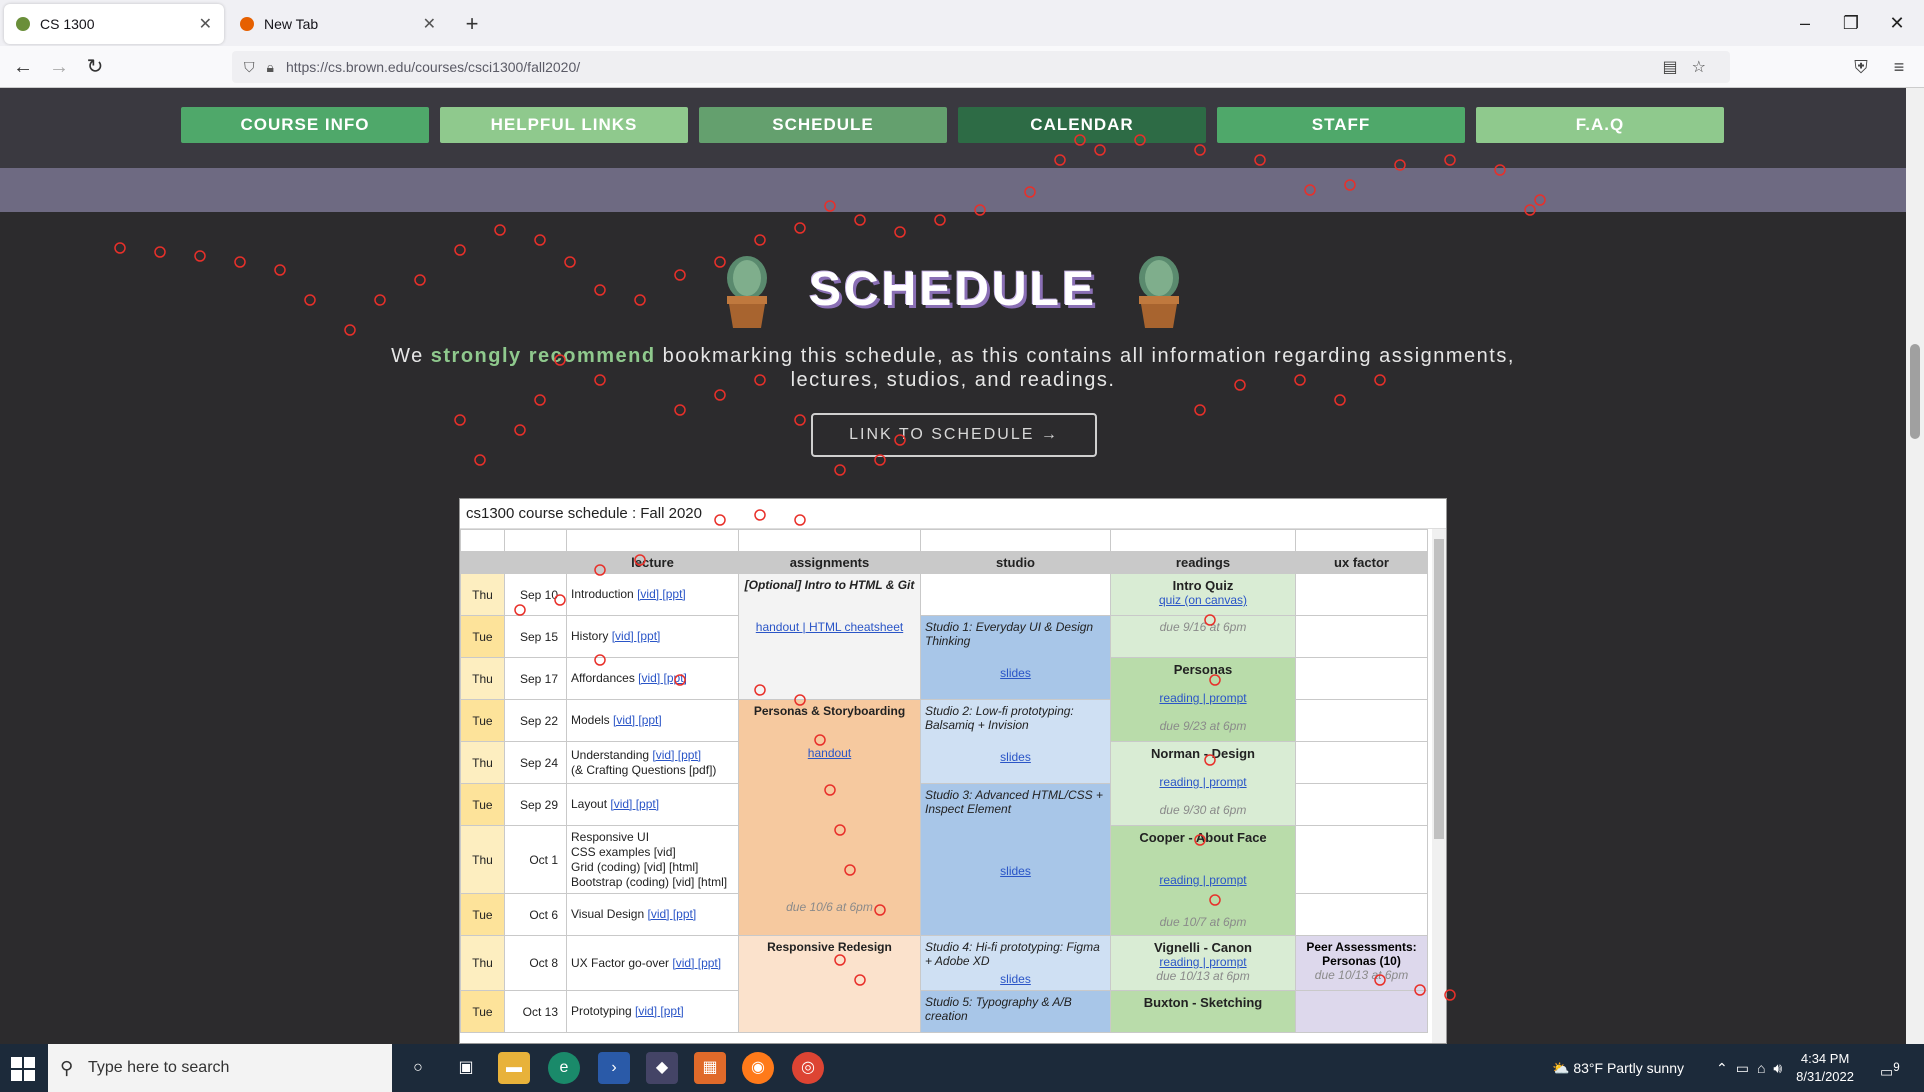  What do you see at coordinates (59, 67) in the screenshot?
I see `forward-arrow-icon: →` at bounding box center [59, 67].